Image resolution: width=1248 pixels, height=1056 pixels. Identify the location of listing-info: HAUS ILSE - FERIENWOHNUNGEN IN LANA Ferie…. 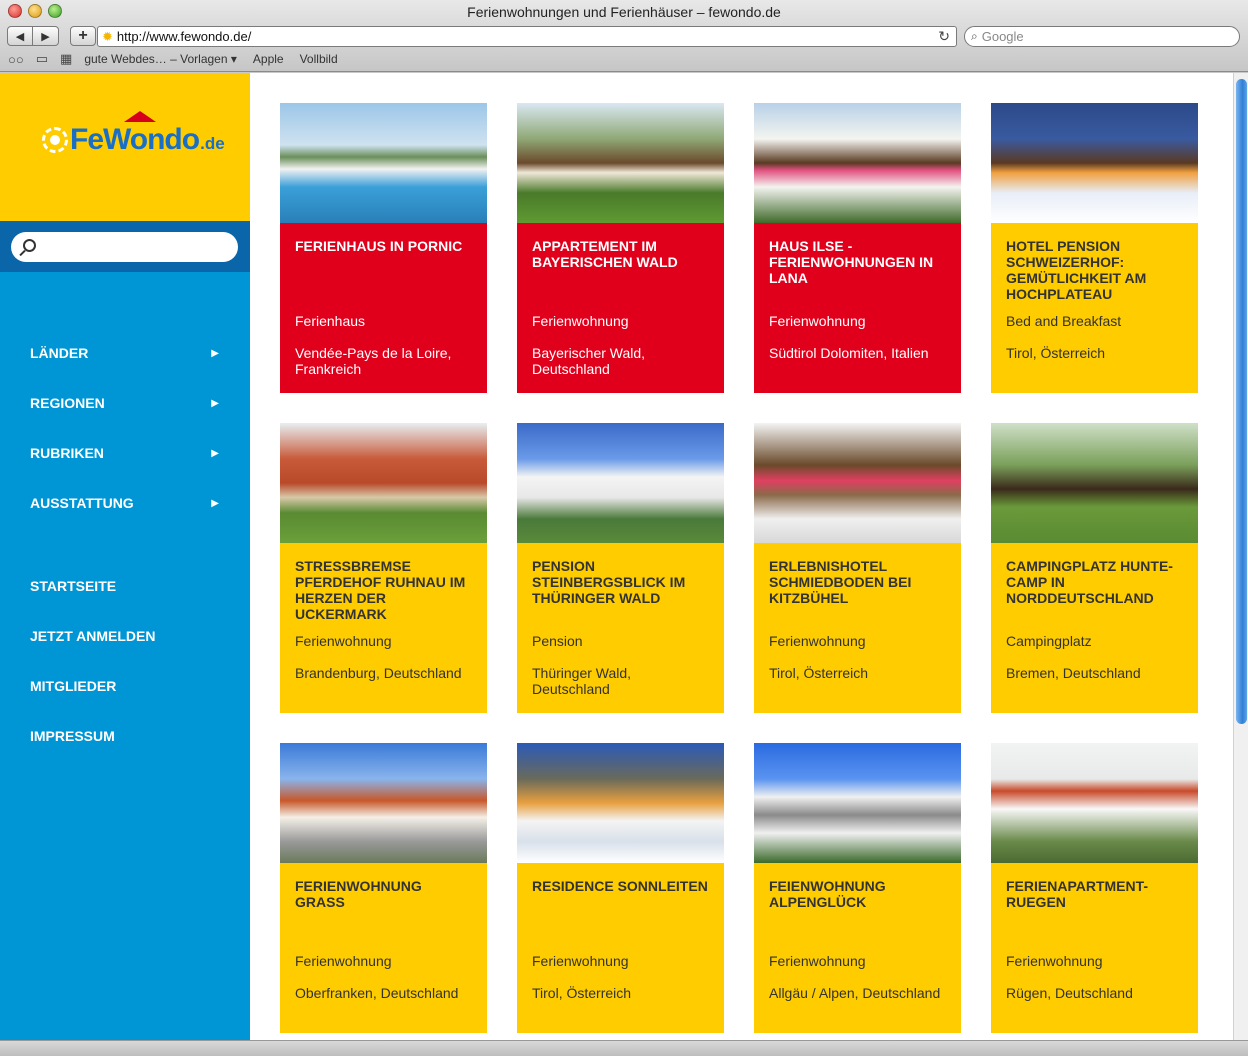
(857, 308).